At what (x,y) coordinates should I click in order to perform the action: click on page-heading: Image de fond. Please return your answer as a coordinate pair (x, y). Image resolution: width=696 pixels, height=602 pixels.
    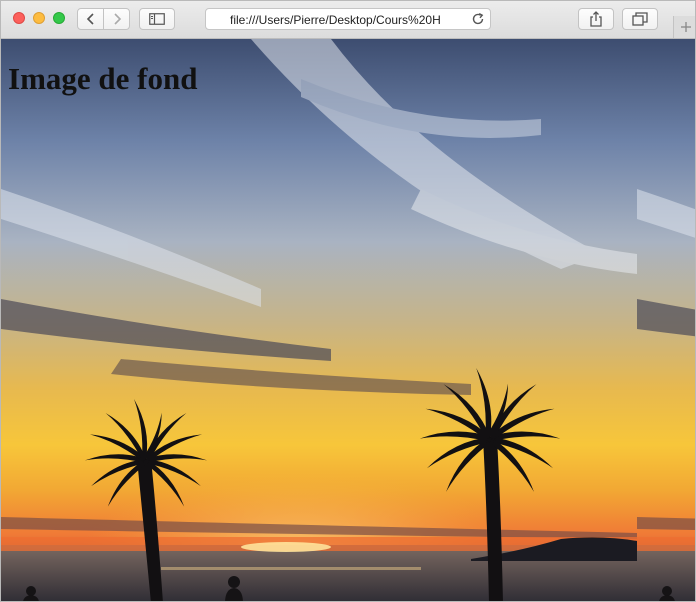
    Looking at the image, I should click on (103, 78).